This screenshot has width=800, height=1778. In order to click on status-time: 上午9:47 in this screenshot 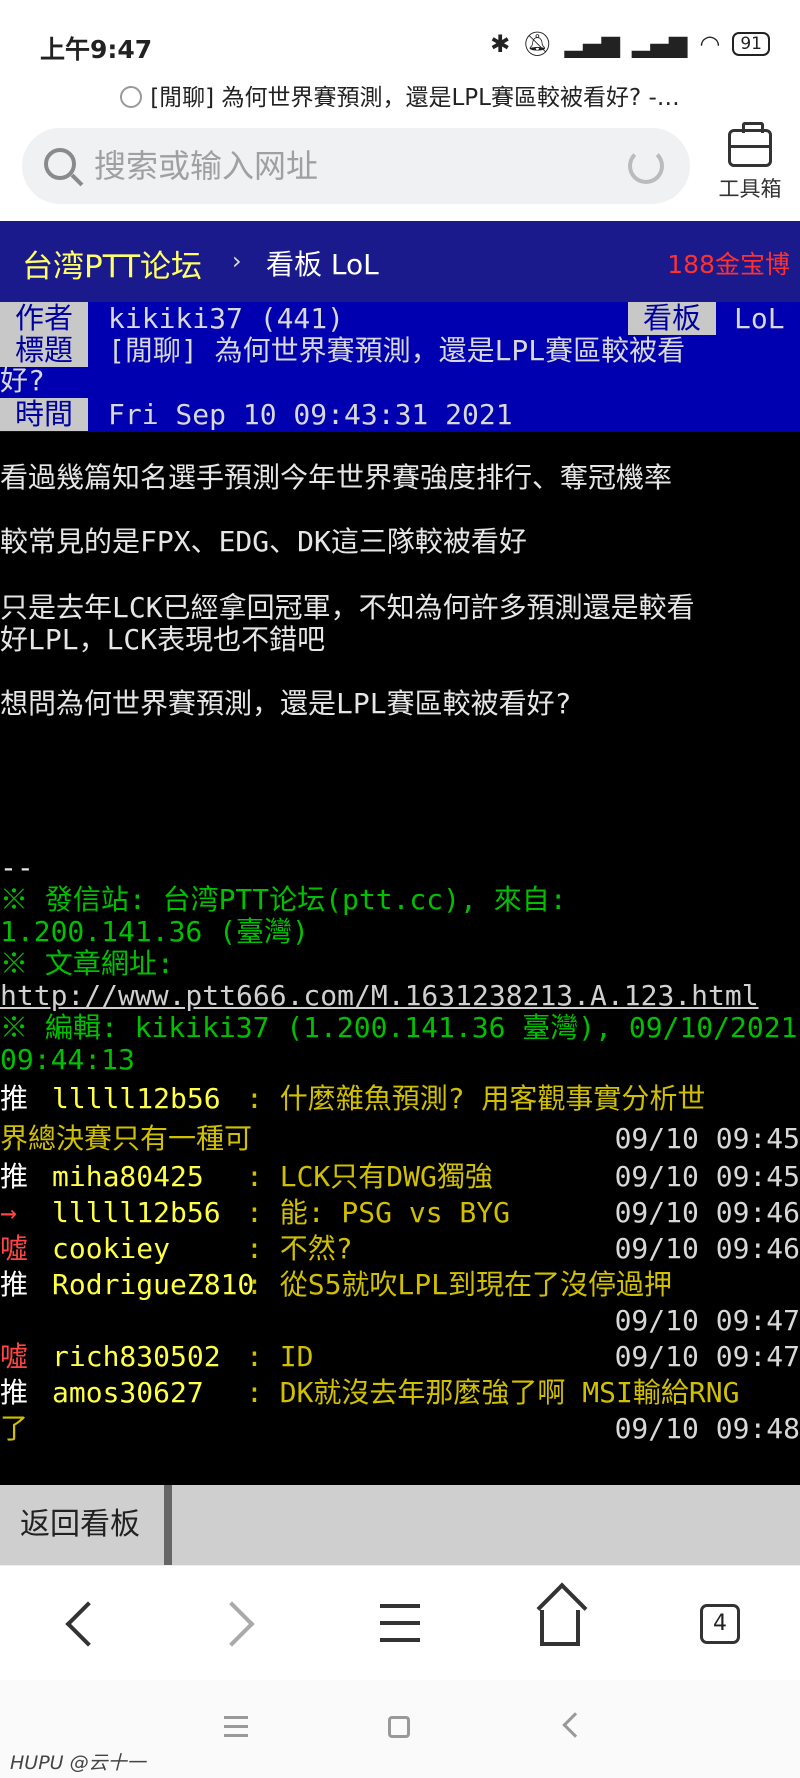, I will do `click(96, 49)`.